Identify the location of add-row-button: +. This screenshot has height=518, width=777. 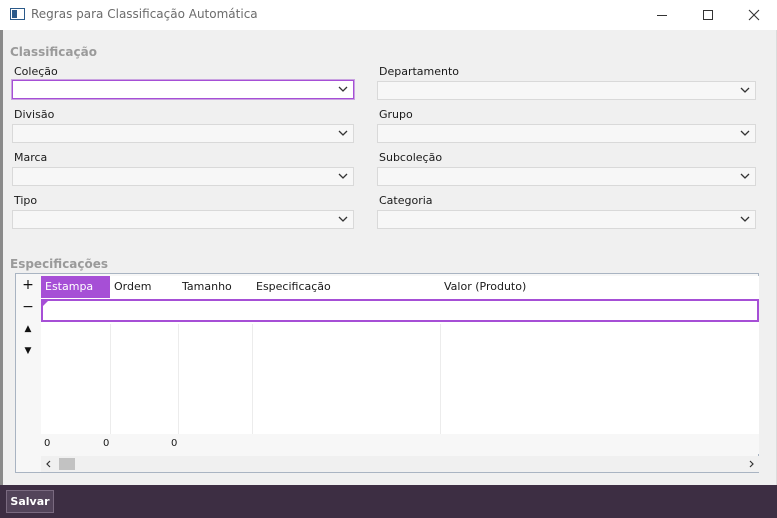
(28, 285).